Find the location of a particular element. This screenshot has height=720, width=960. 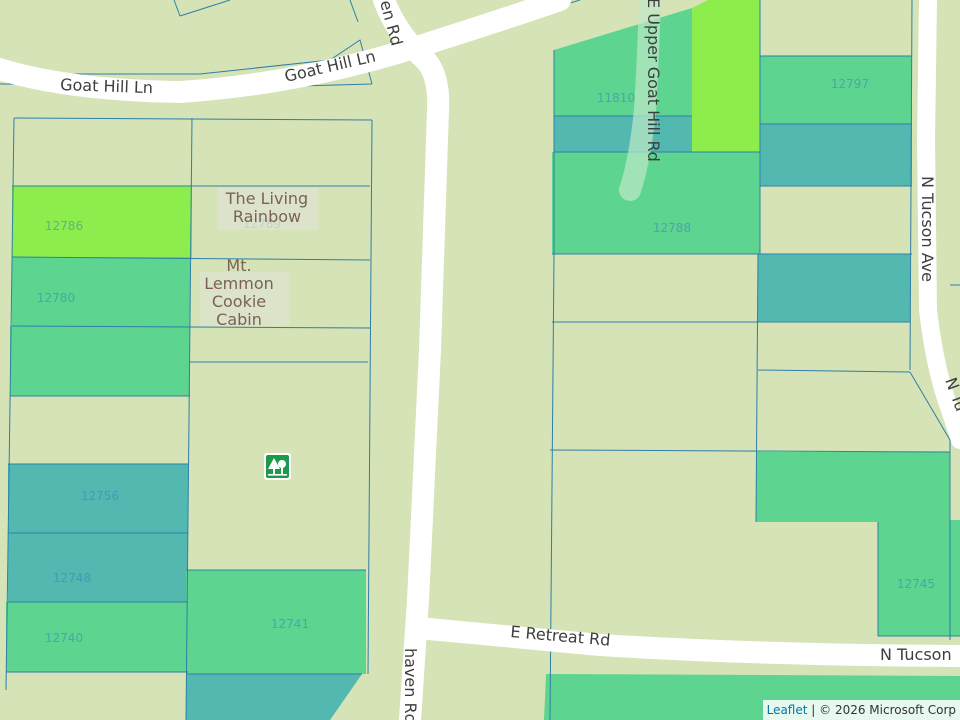

parcel-label: 12748 is located at coordinates (72, 578).